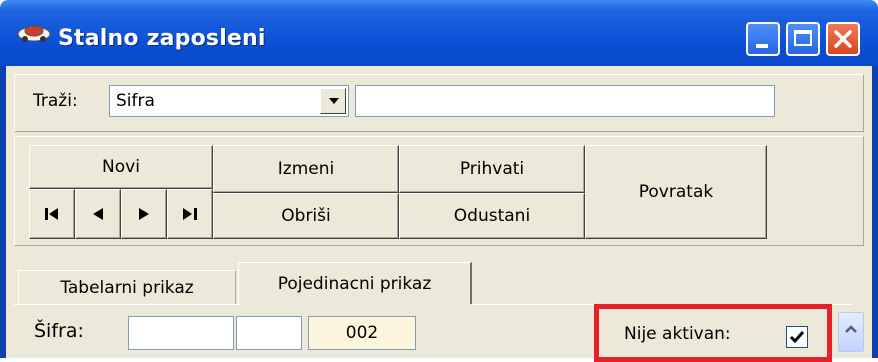 The image size is (878, 362). Describe the element at coordinates (492, 169) in the screenshot. I see `accept-button: Prihvati` at that location.